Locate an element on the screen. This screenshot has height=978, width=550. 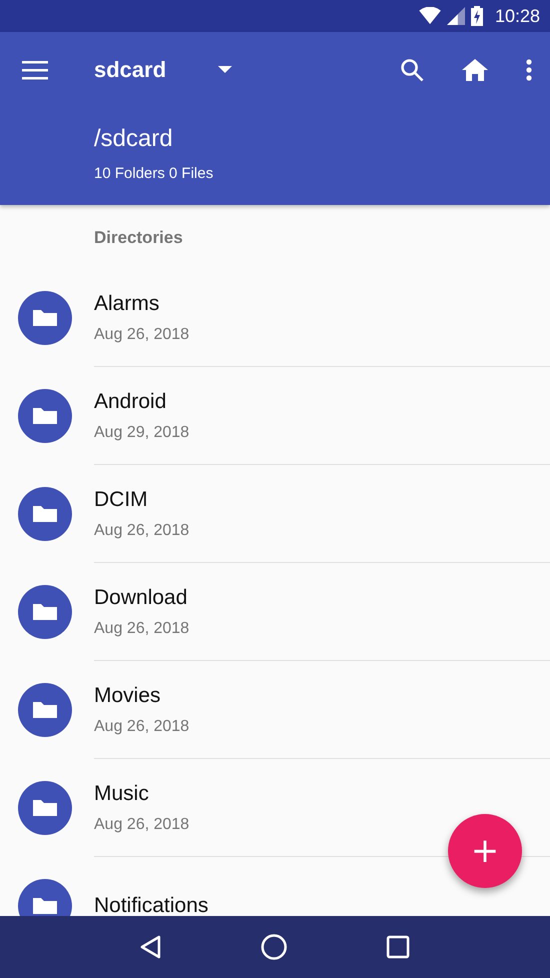
folder-item: Android Aug 29, 2018 is located at coordinates (275, 416).